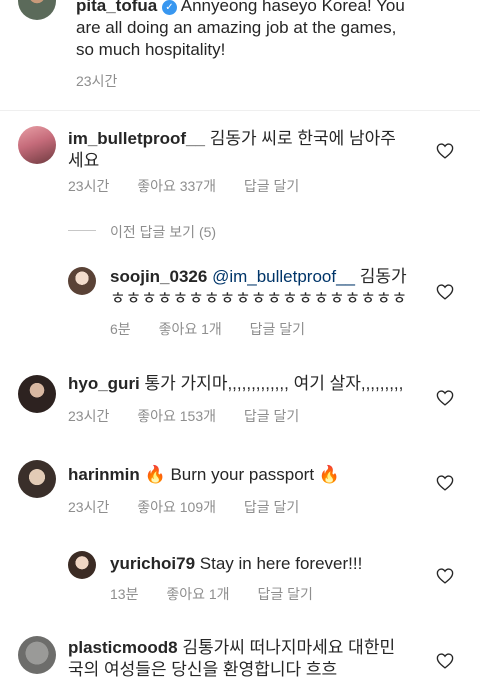 The width and height of the screenshot is (480, 681). Describe the element at coordinates (163, 232) in the screenshot. I see `view-previous-replies-button: 이전 답글 보기 (5)` at that location.